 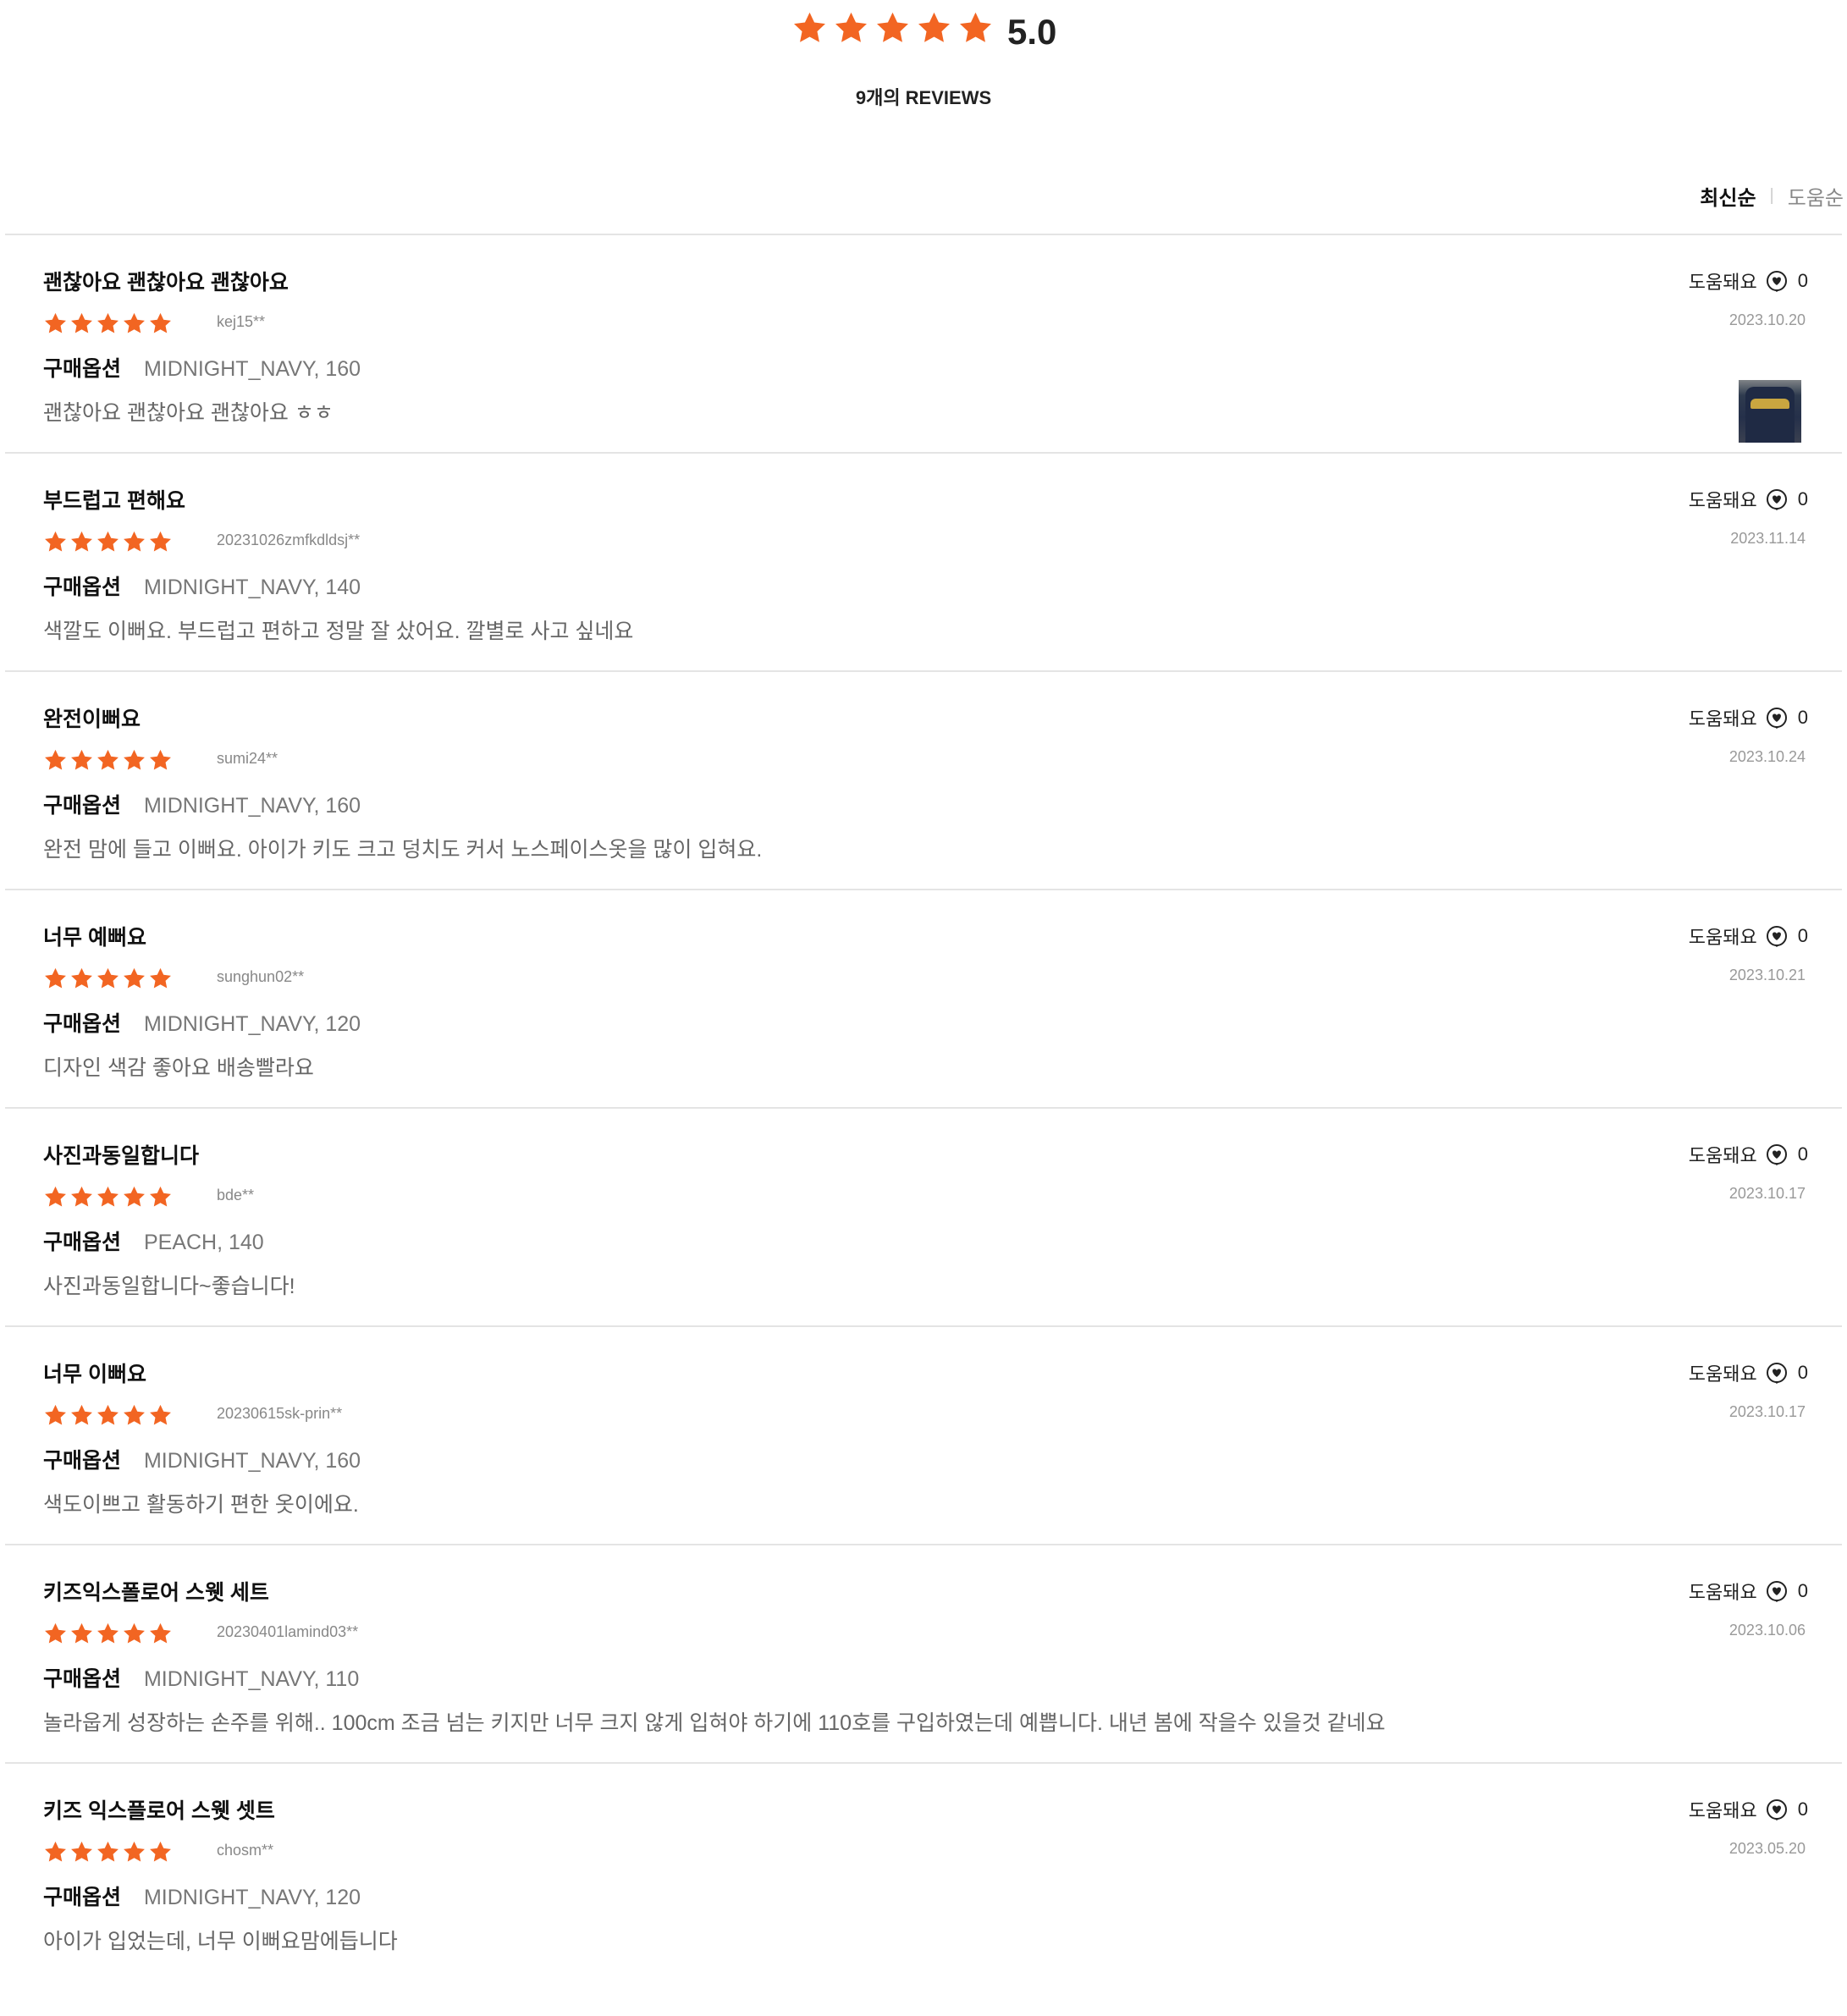 What do you see at coordinates (1767, 756) in the screenshot?
I see `review-date: 2023.10.24` at bounding box center [1767, 756].